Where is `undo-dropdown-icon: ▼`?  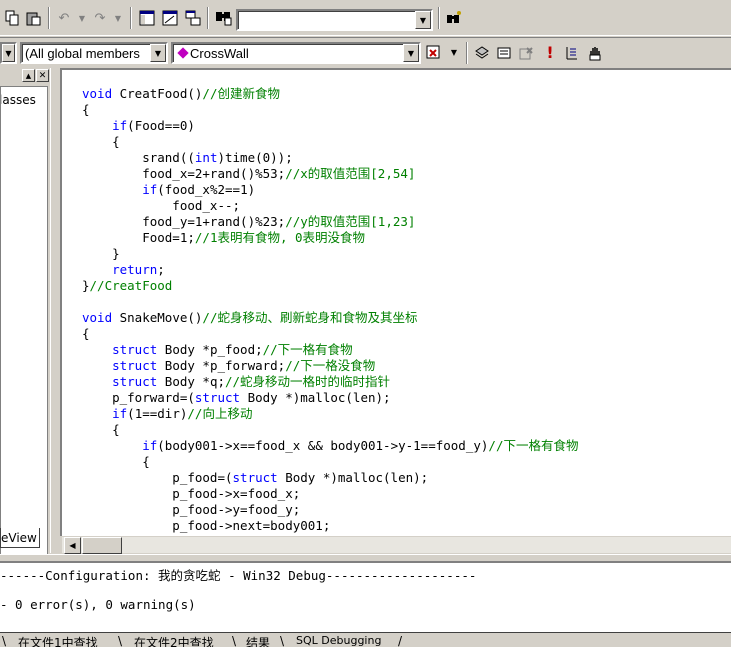 undo-dropdown-icon: ▼ is located at coordinates (82, 19).